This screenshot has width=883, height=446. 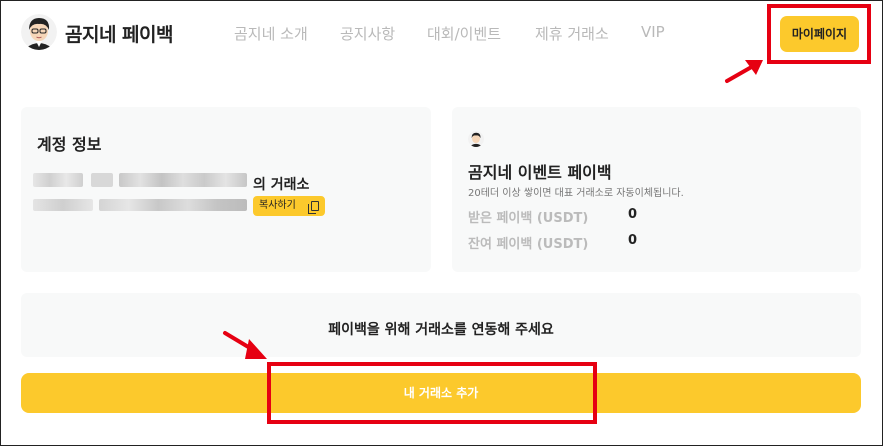 I want to click on event-payback-title: 곰지네 이벤트 페이백, so click(x=540, y=172).